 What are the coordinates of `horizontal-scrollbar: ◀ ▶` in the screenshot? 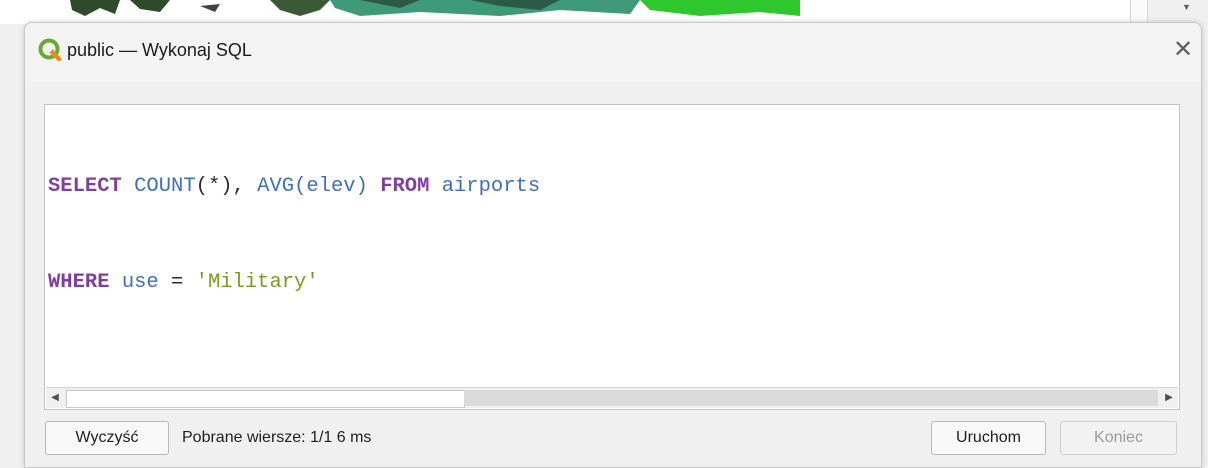 It's located at (612, 397).